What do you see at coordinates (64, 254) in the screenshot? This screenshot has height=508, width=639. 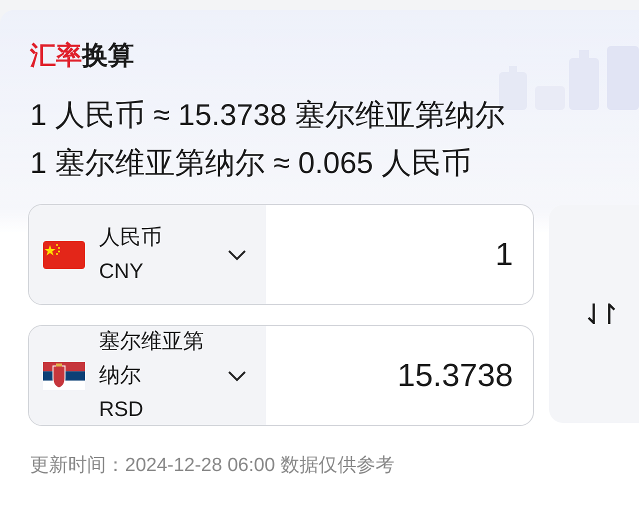 I see `china-flag-icon` at bounding box center [64, 254].